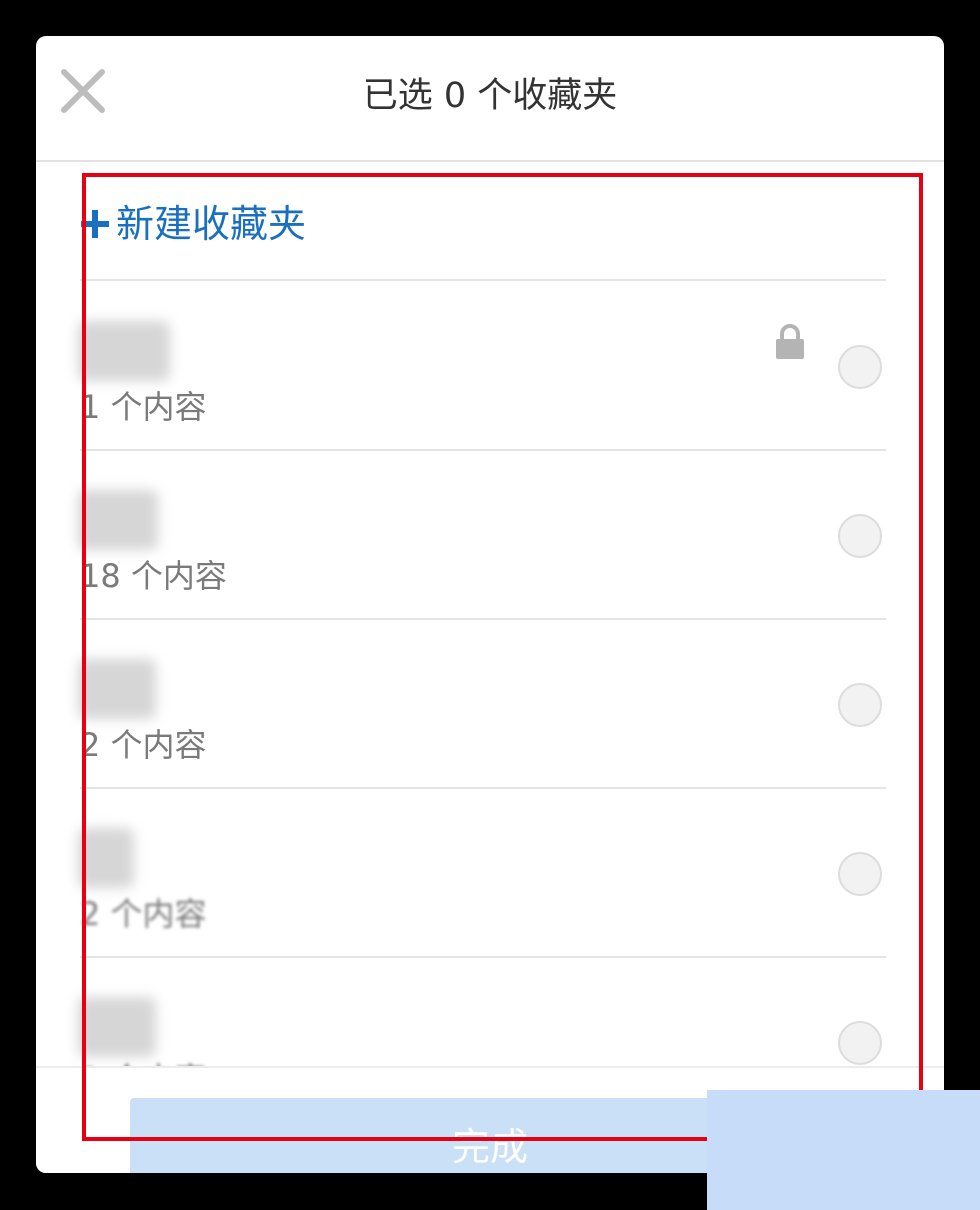 The width and height of the screenshot is (980, 1210). What do you see at coordinates (153, 576) in the screenshot?
I see `folder-count: 18 个内容` at bounding box center [153, 576].